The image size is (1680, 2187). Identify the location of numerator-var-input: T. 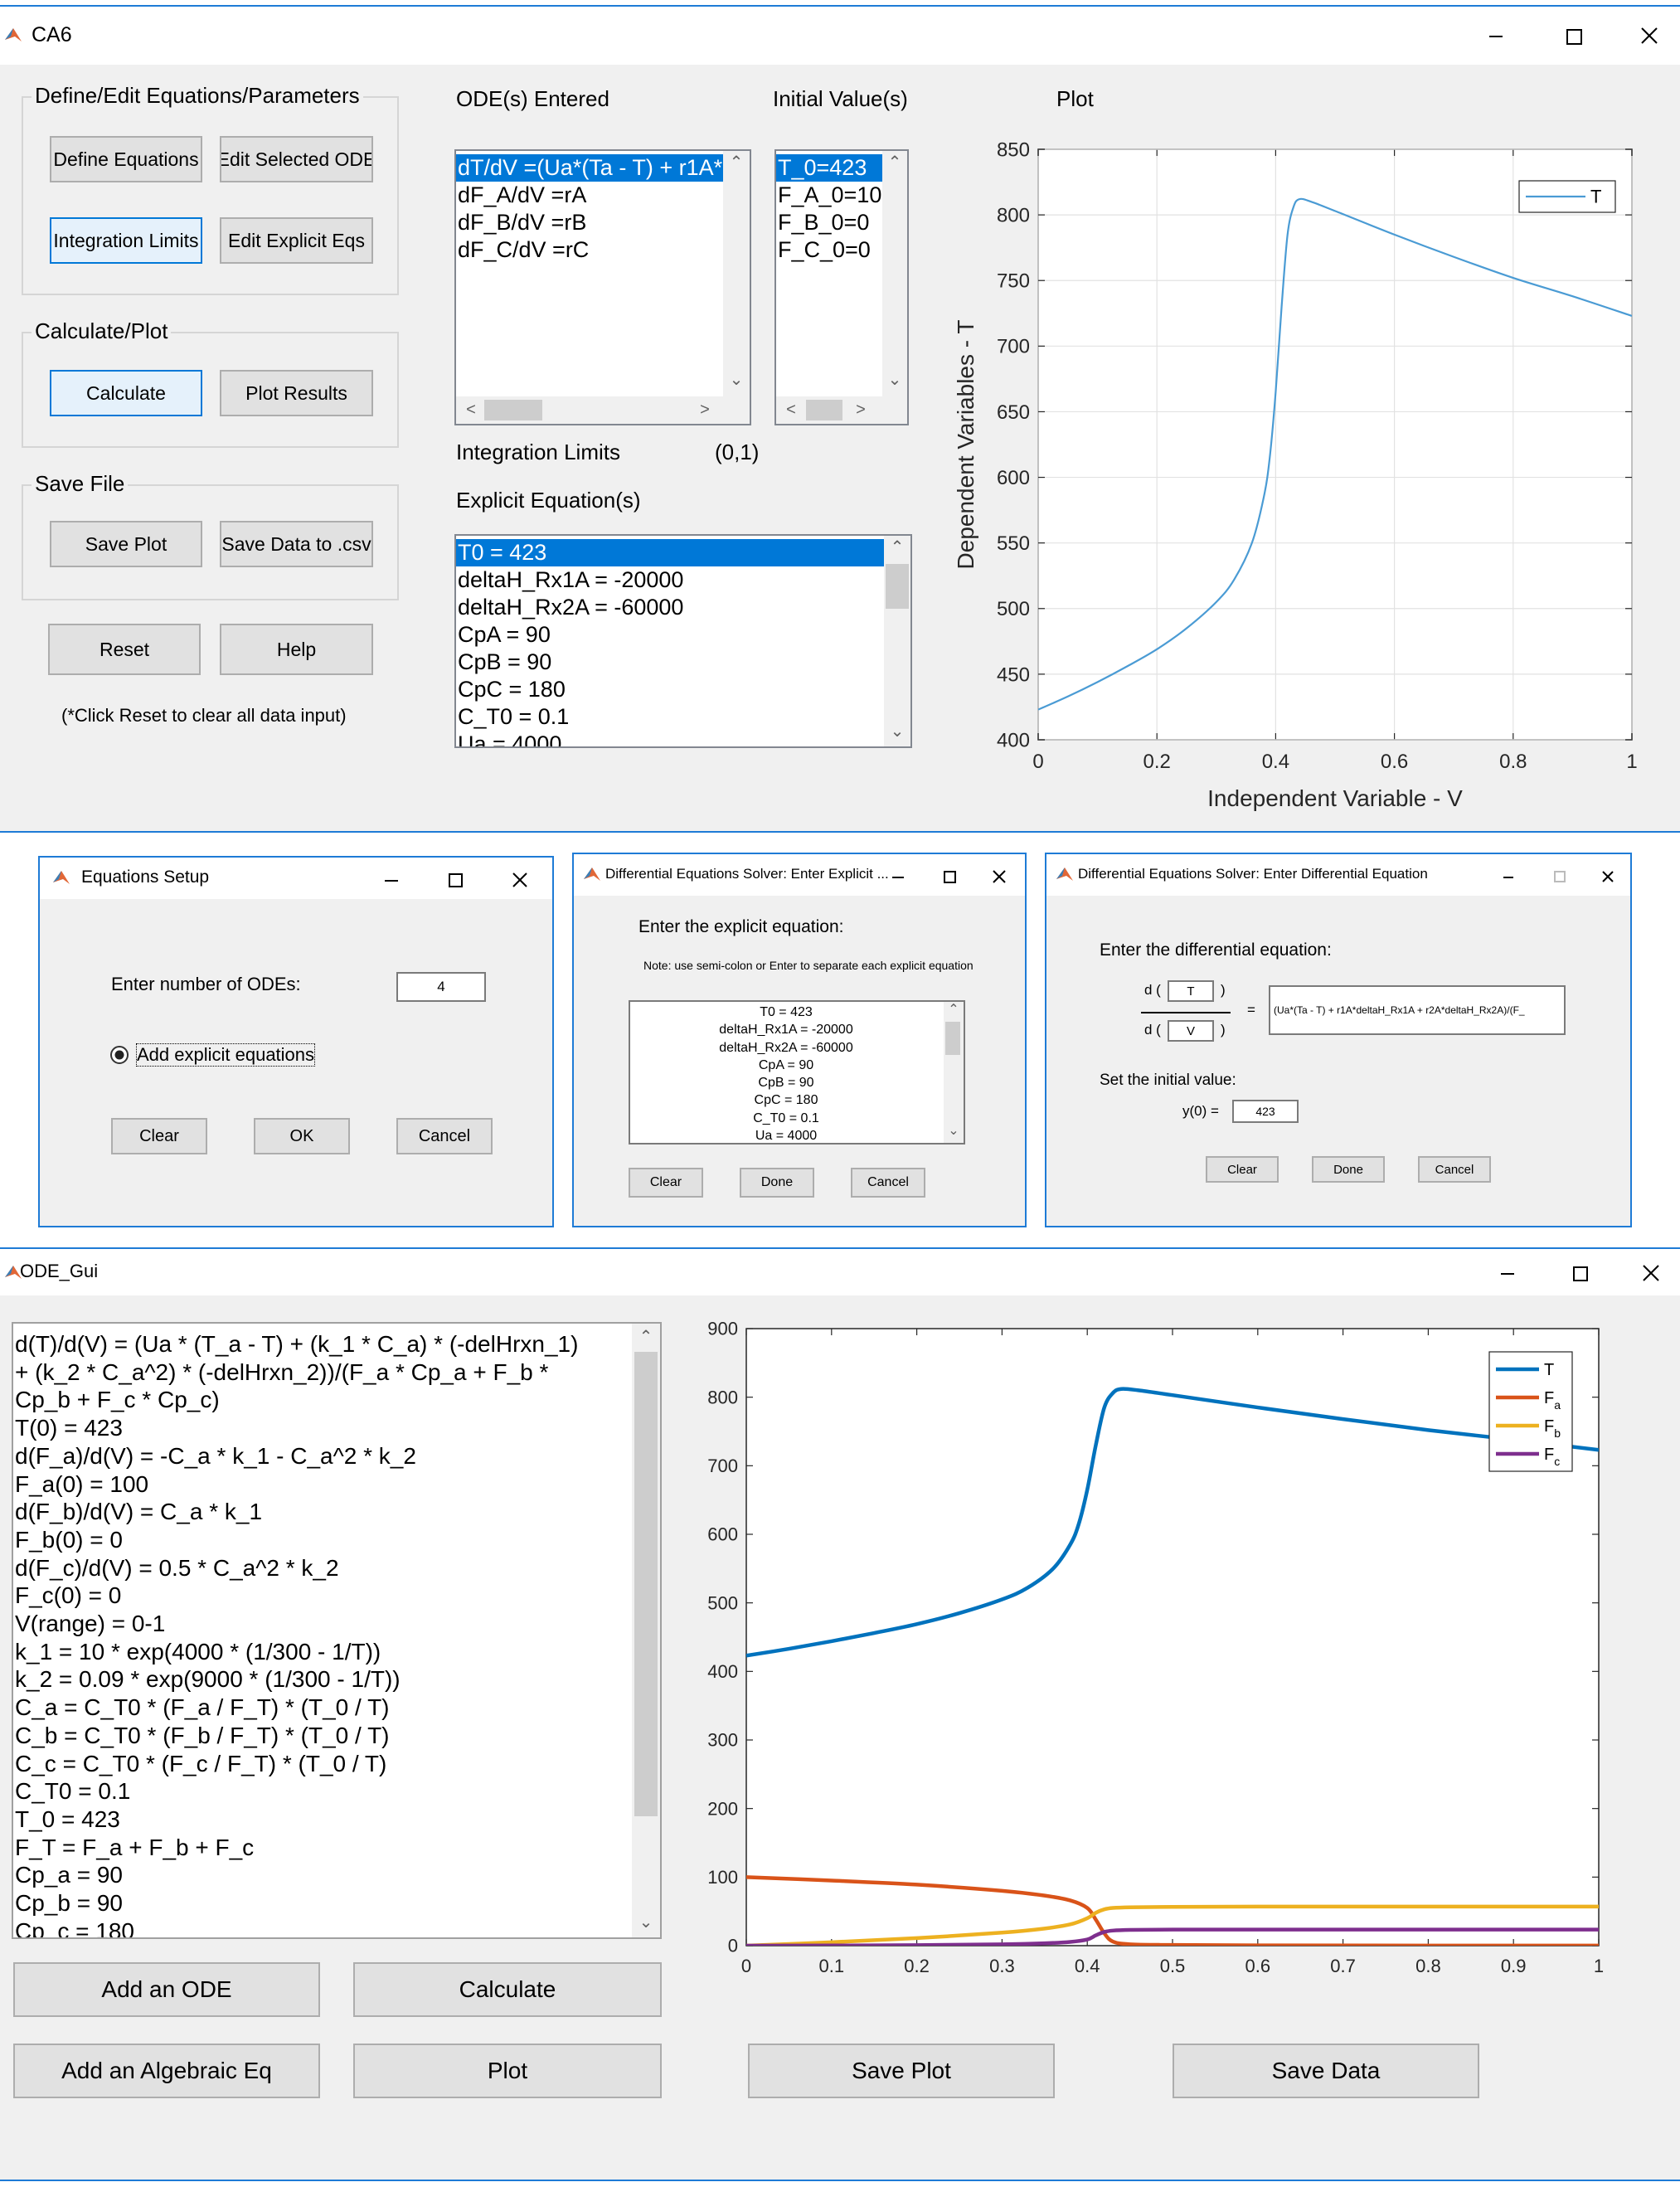
(1191, 991).